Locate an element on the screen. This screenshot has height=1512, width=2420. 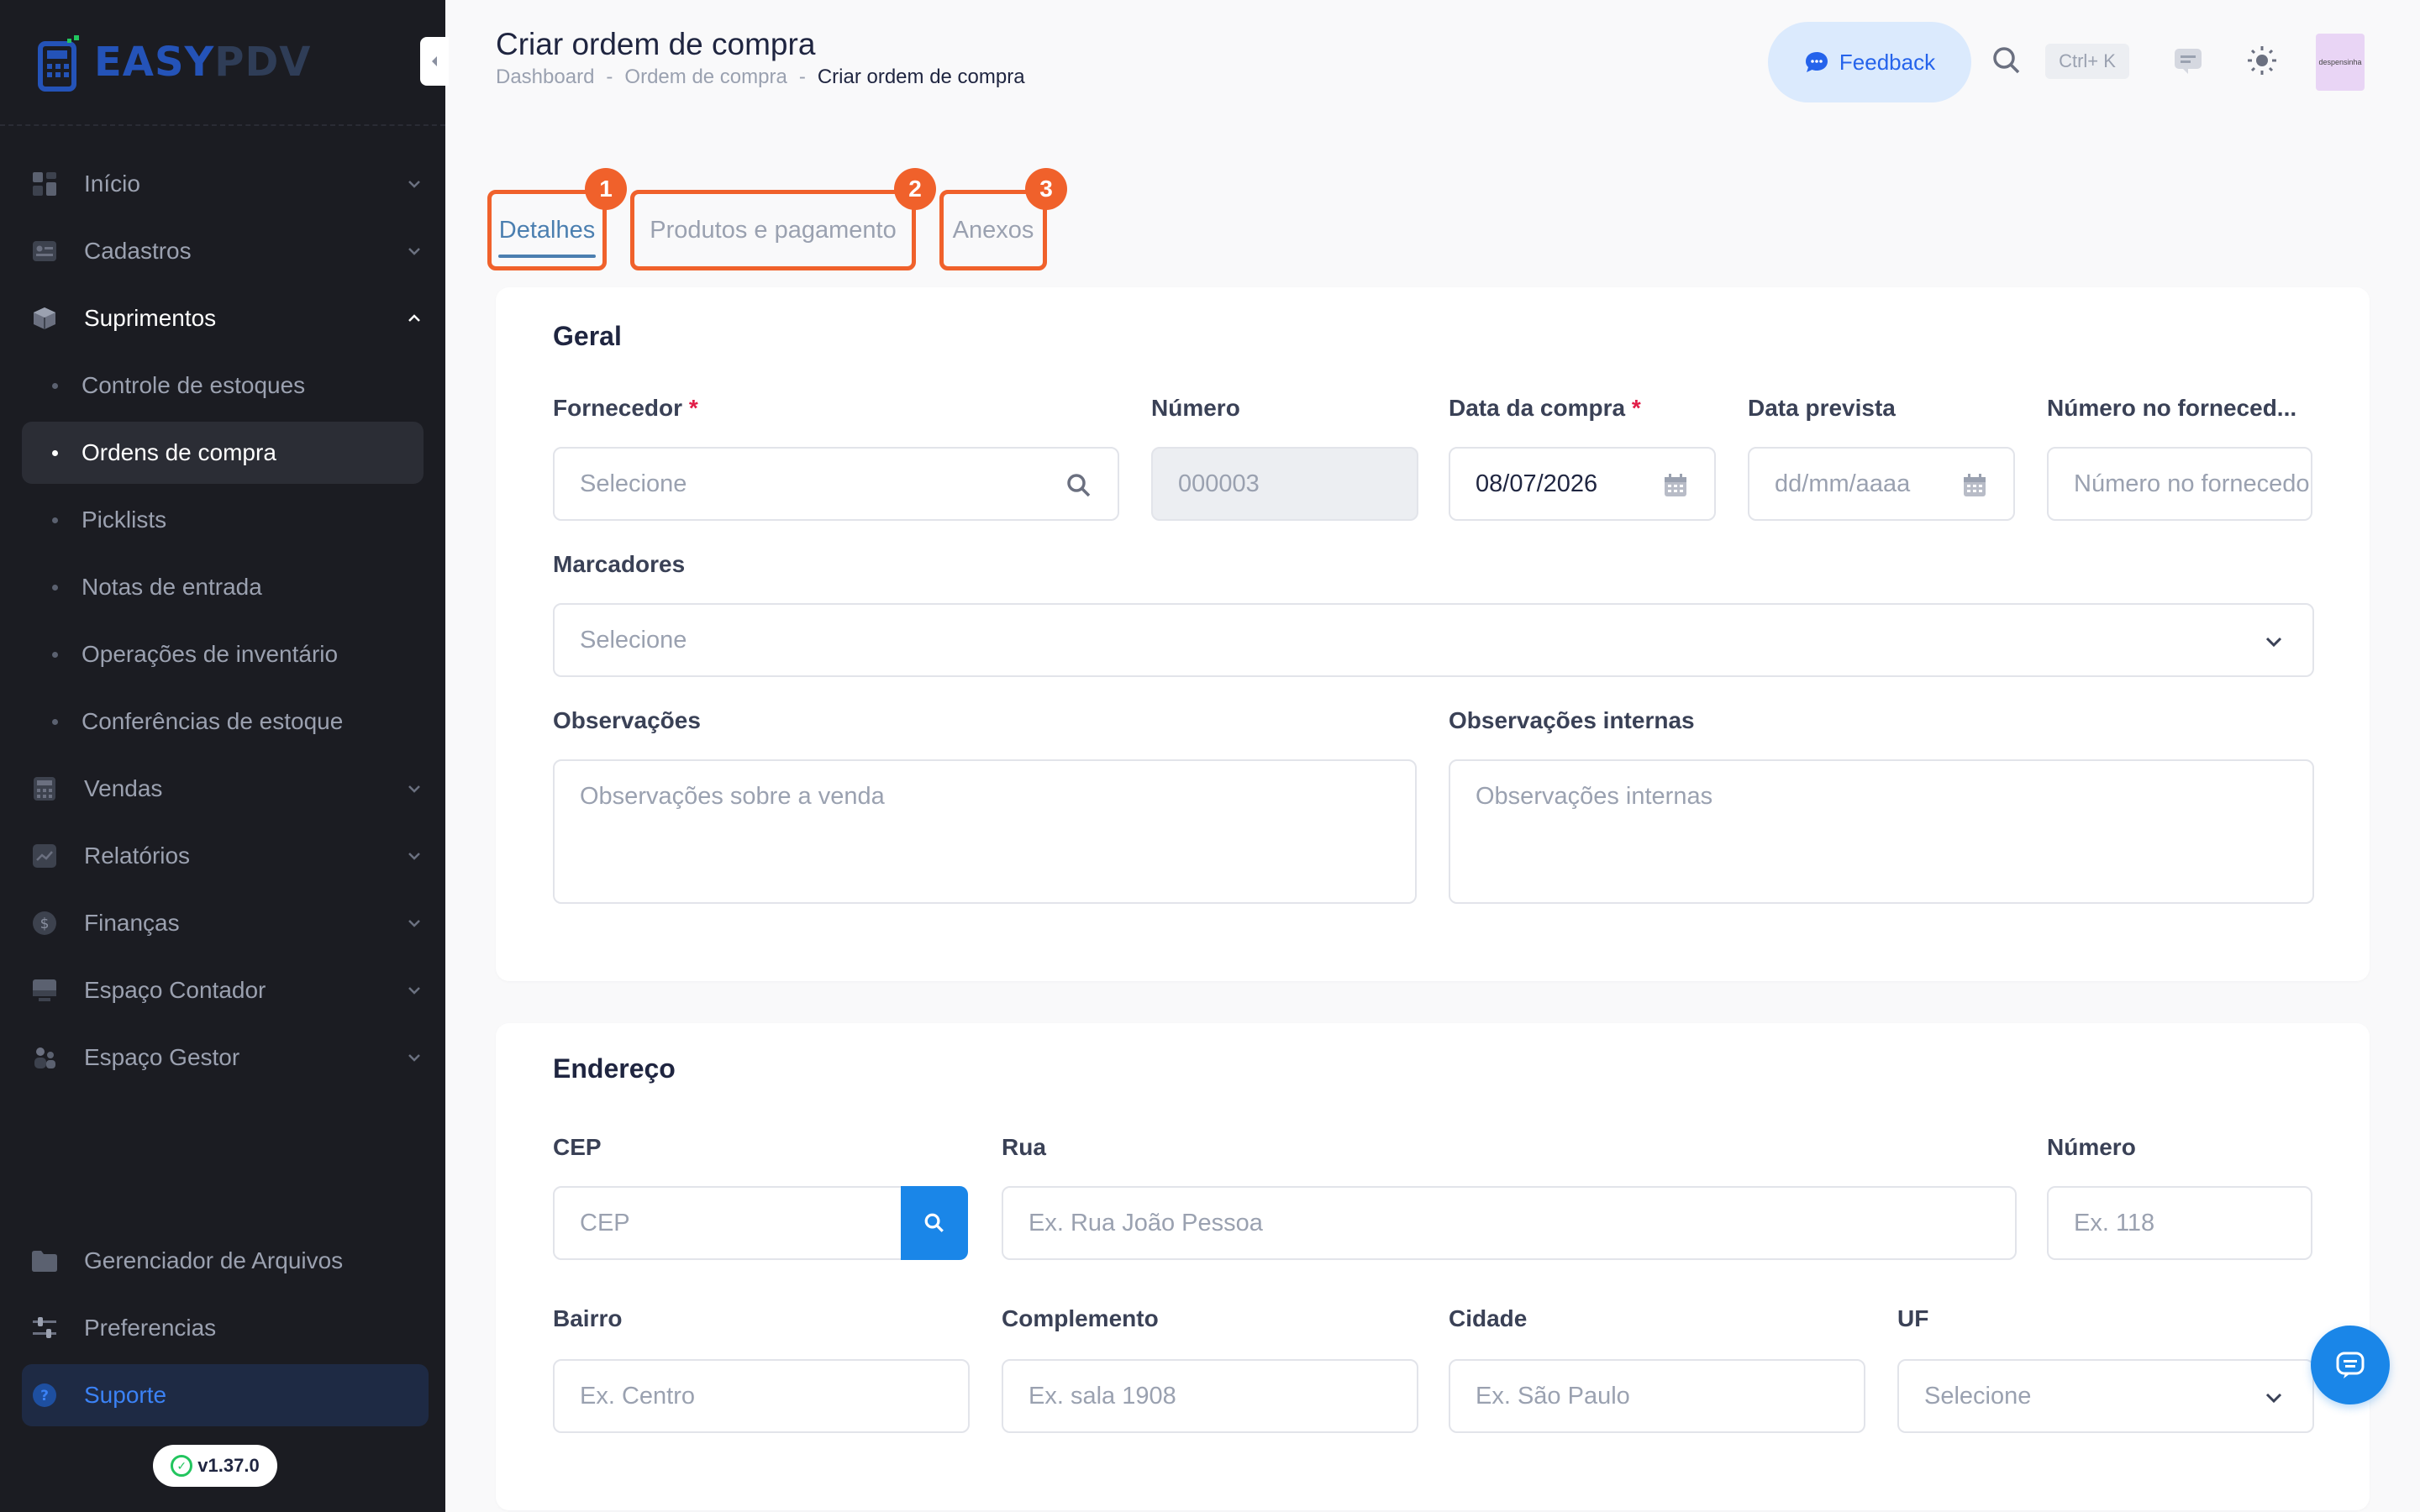
sidebar-subitem-operacoes-inventario: Operações de inventário is located at coordinates (223, 654).